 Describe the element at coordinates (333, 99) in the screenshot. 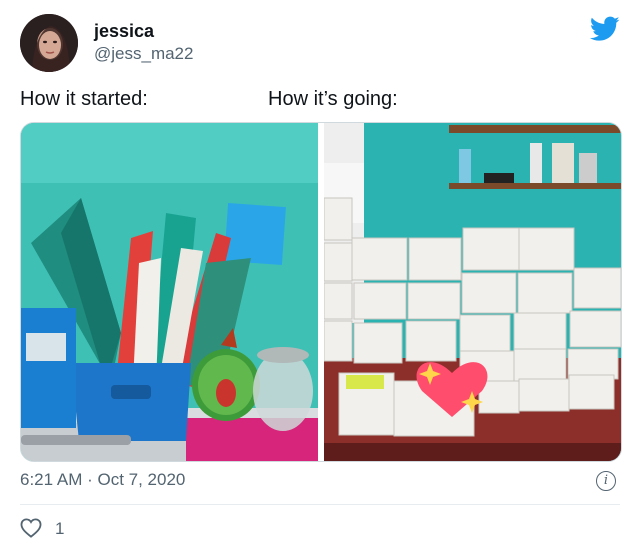

I see `caption-how-its-going: How it’s going:` at that location.